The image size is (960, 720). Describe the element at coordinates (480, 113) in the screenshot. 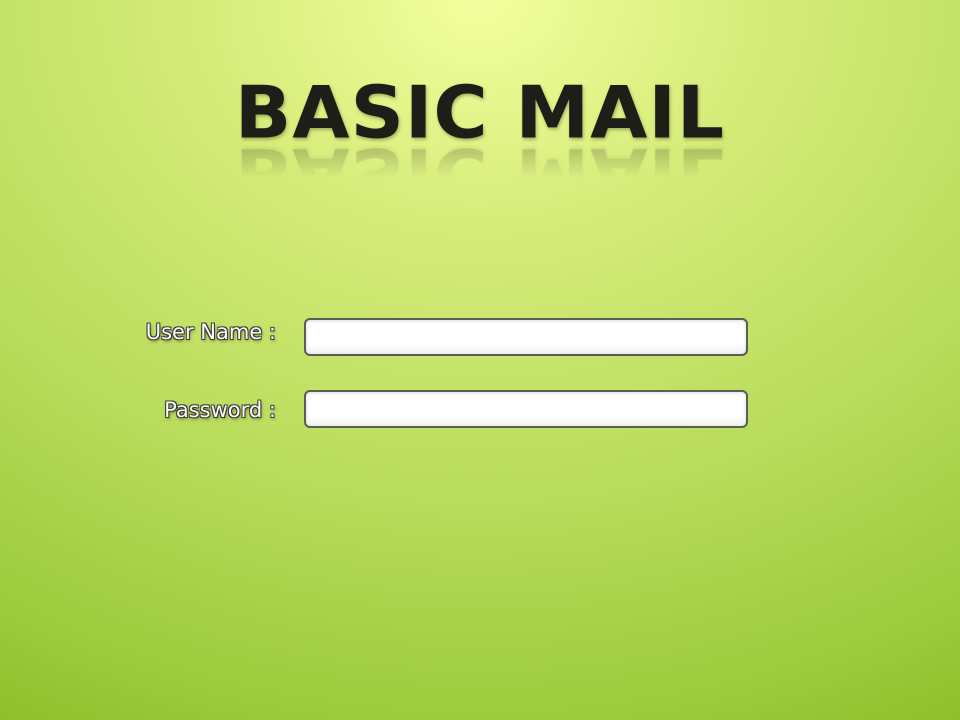

I see `app-title: BASIC MAIL` at that location.